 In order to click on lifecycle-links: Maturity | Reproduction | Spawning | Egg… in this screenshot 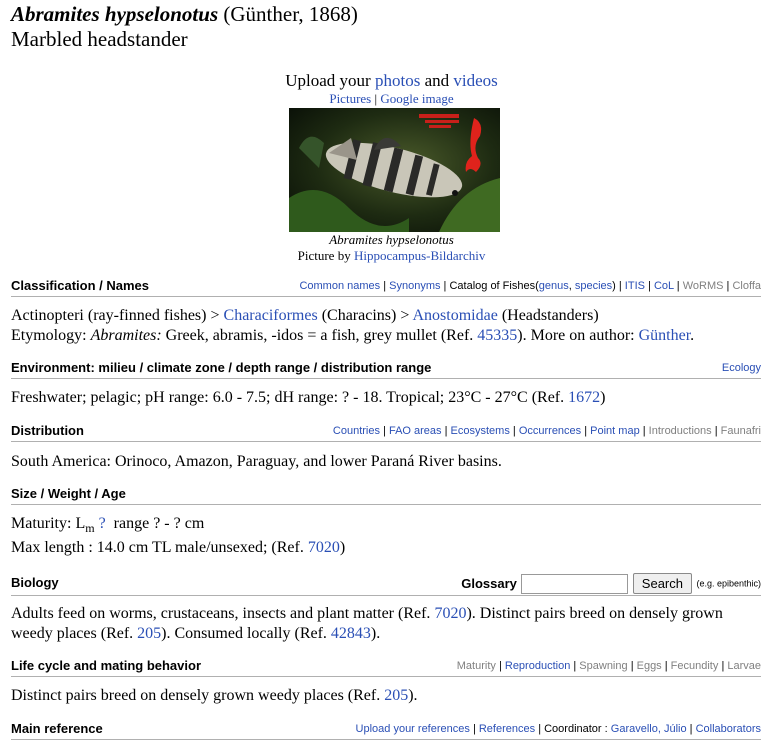, I will do `click(608, 666)`.